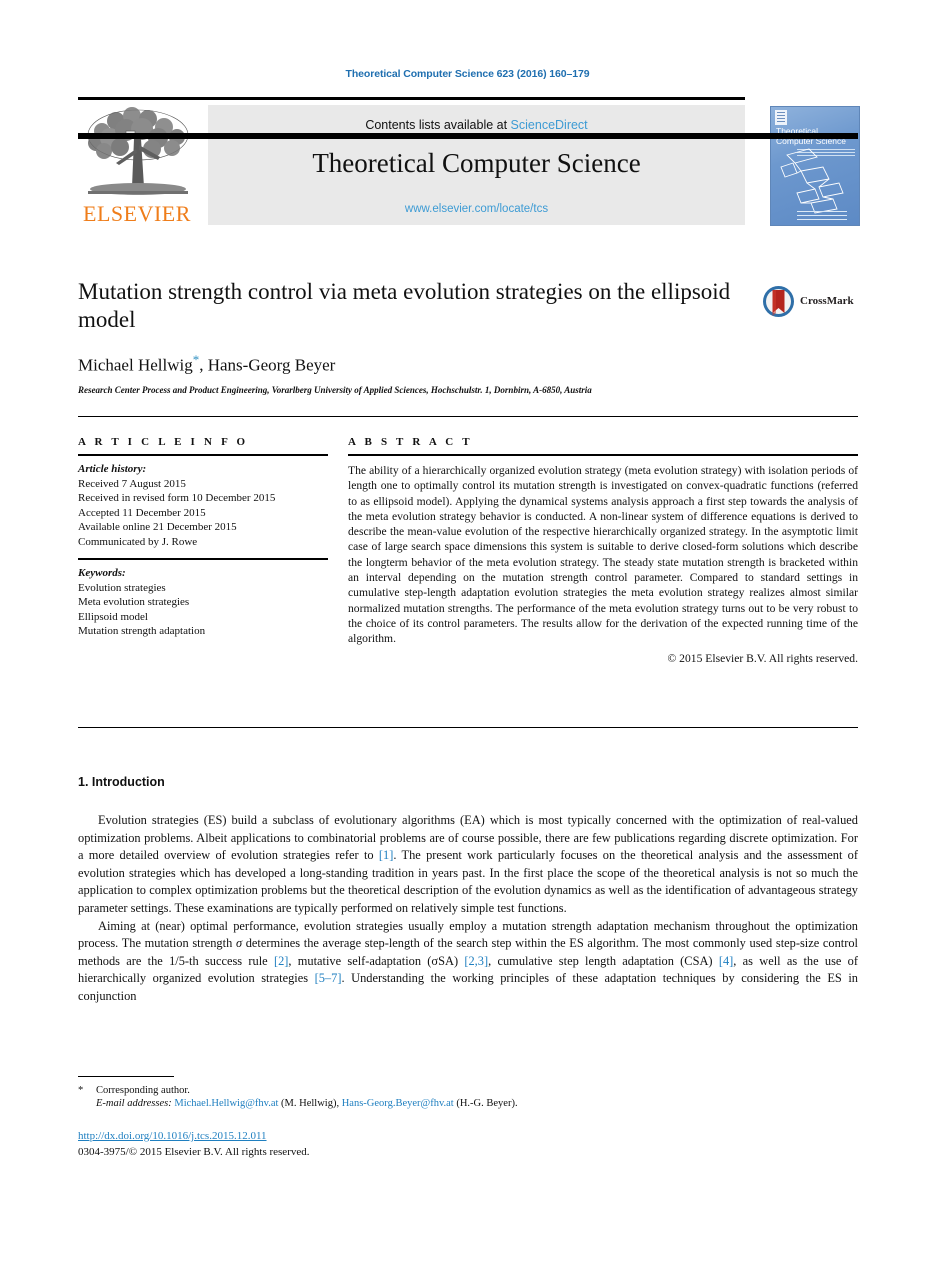 The width and height of the screenshot is (935, 1266). I want to click on info-section-bottom-rule, so click(468, 727).